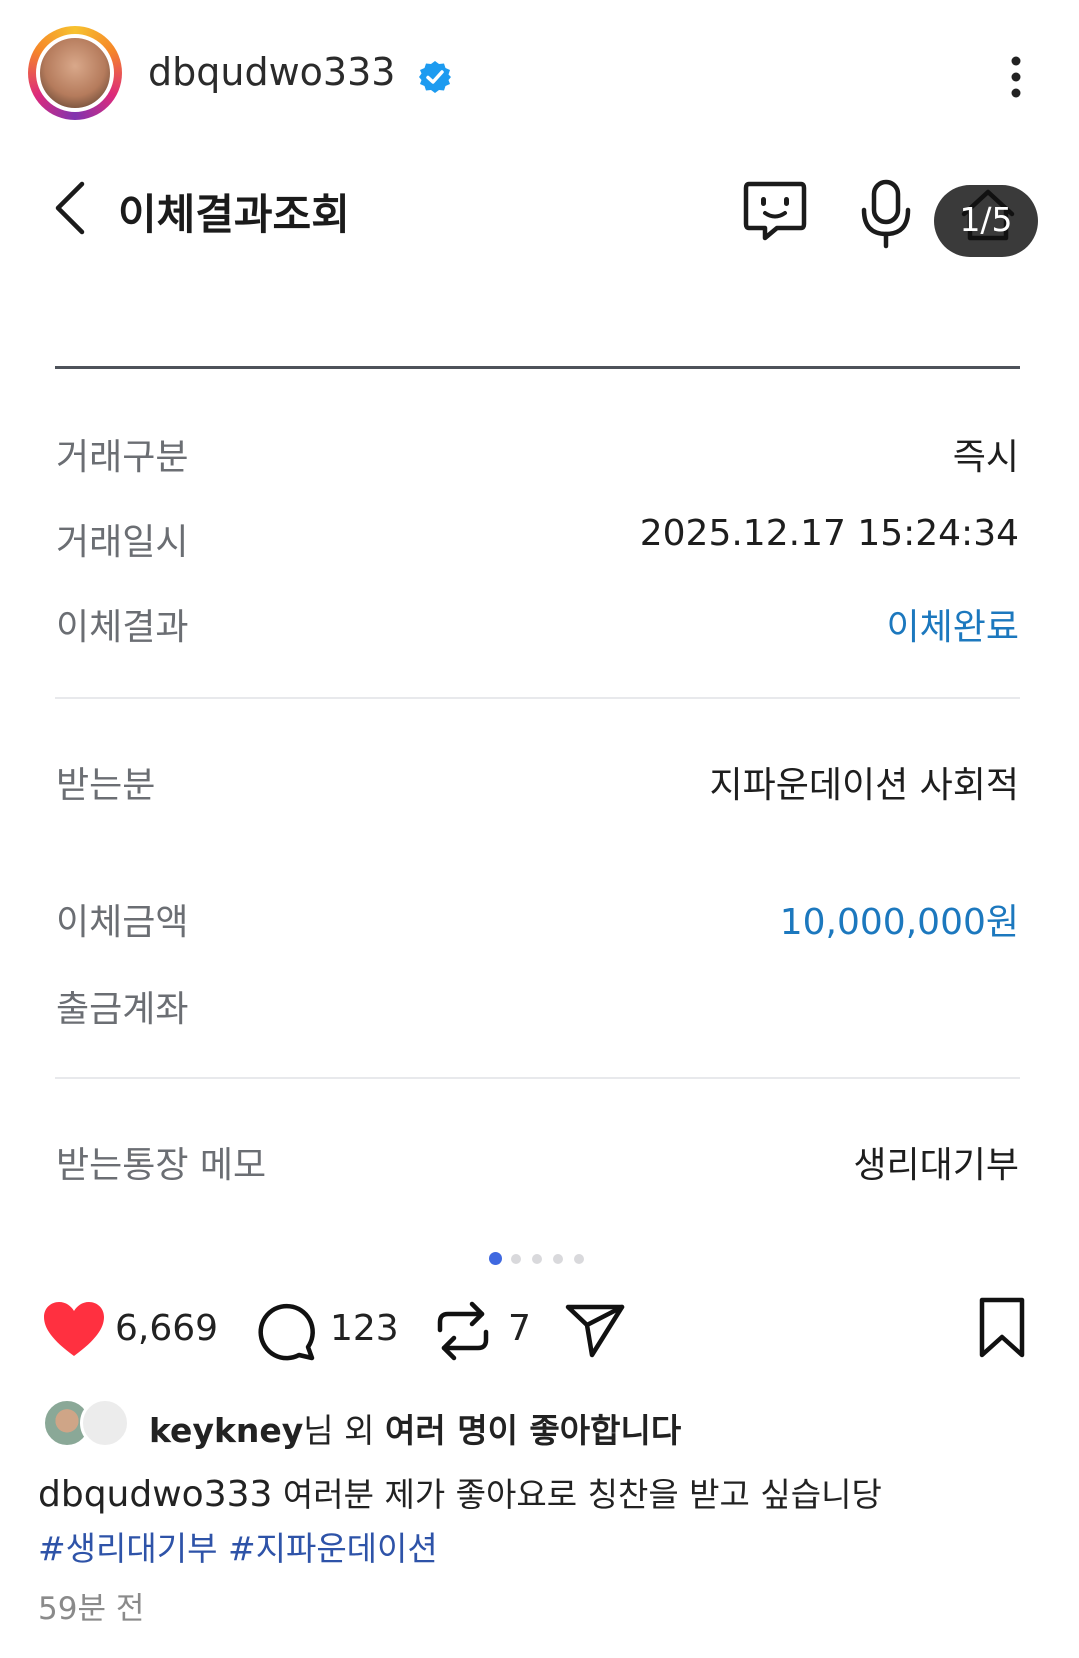 This screenshot has height=1658, width=1079. I want to click on liked-by-suffix: 님 외, so click(344, 1430).